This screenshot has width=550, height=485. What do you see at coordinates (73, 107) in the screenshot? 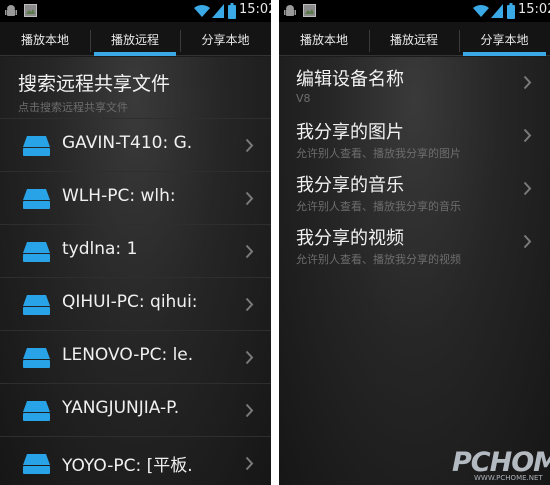
I see `page-subtitle: 点击搜索远程共享文件` at bounding box center [73, 107].